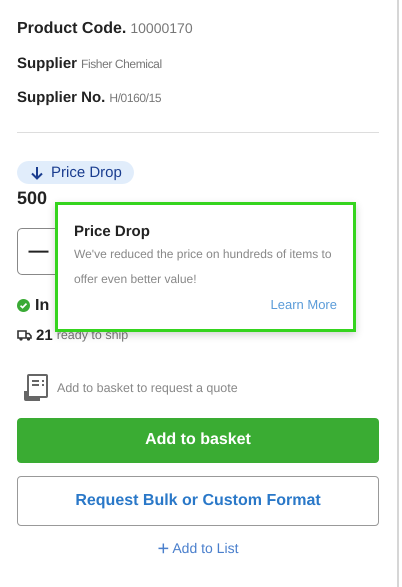 This screenshot has width=402, height=587. What do you see at coordinates (203, 267) in the screenshot?
I see `tooltip-text: We've reduced the price on hundreds of items to offer even better value!` at bounding box center [203, 267].